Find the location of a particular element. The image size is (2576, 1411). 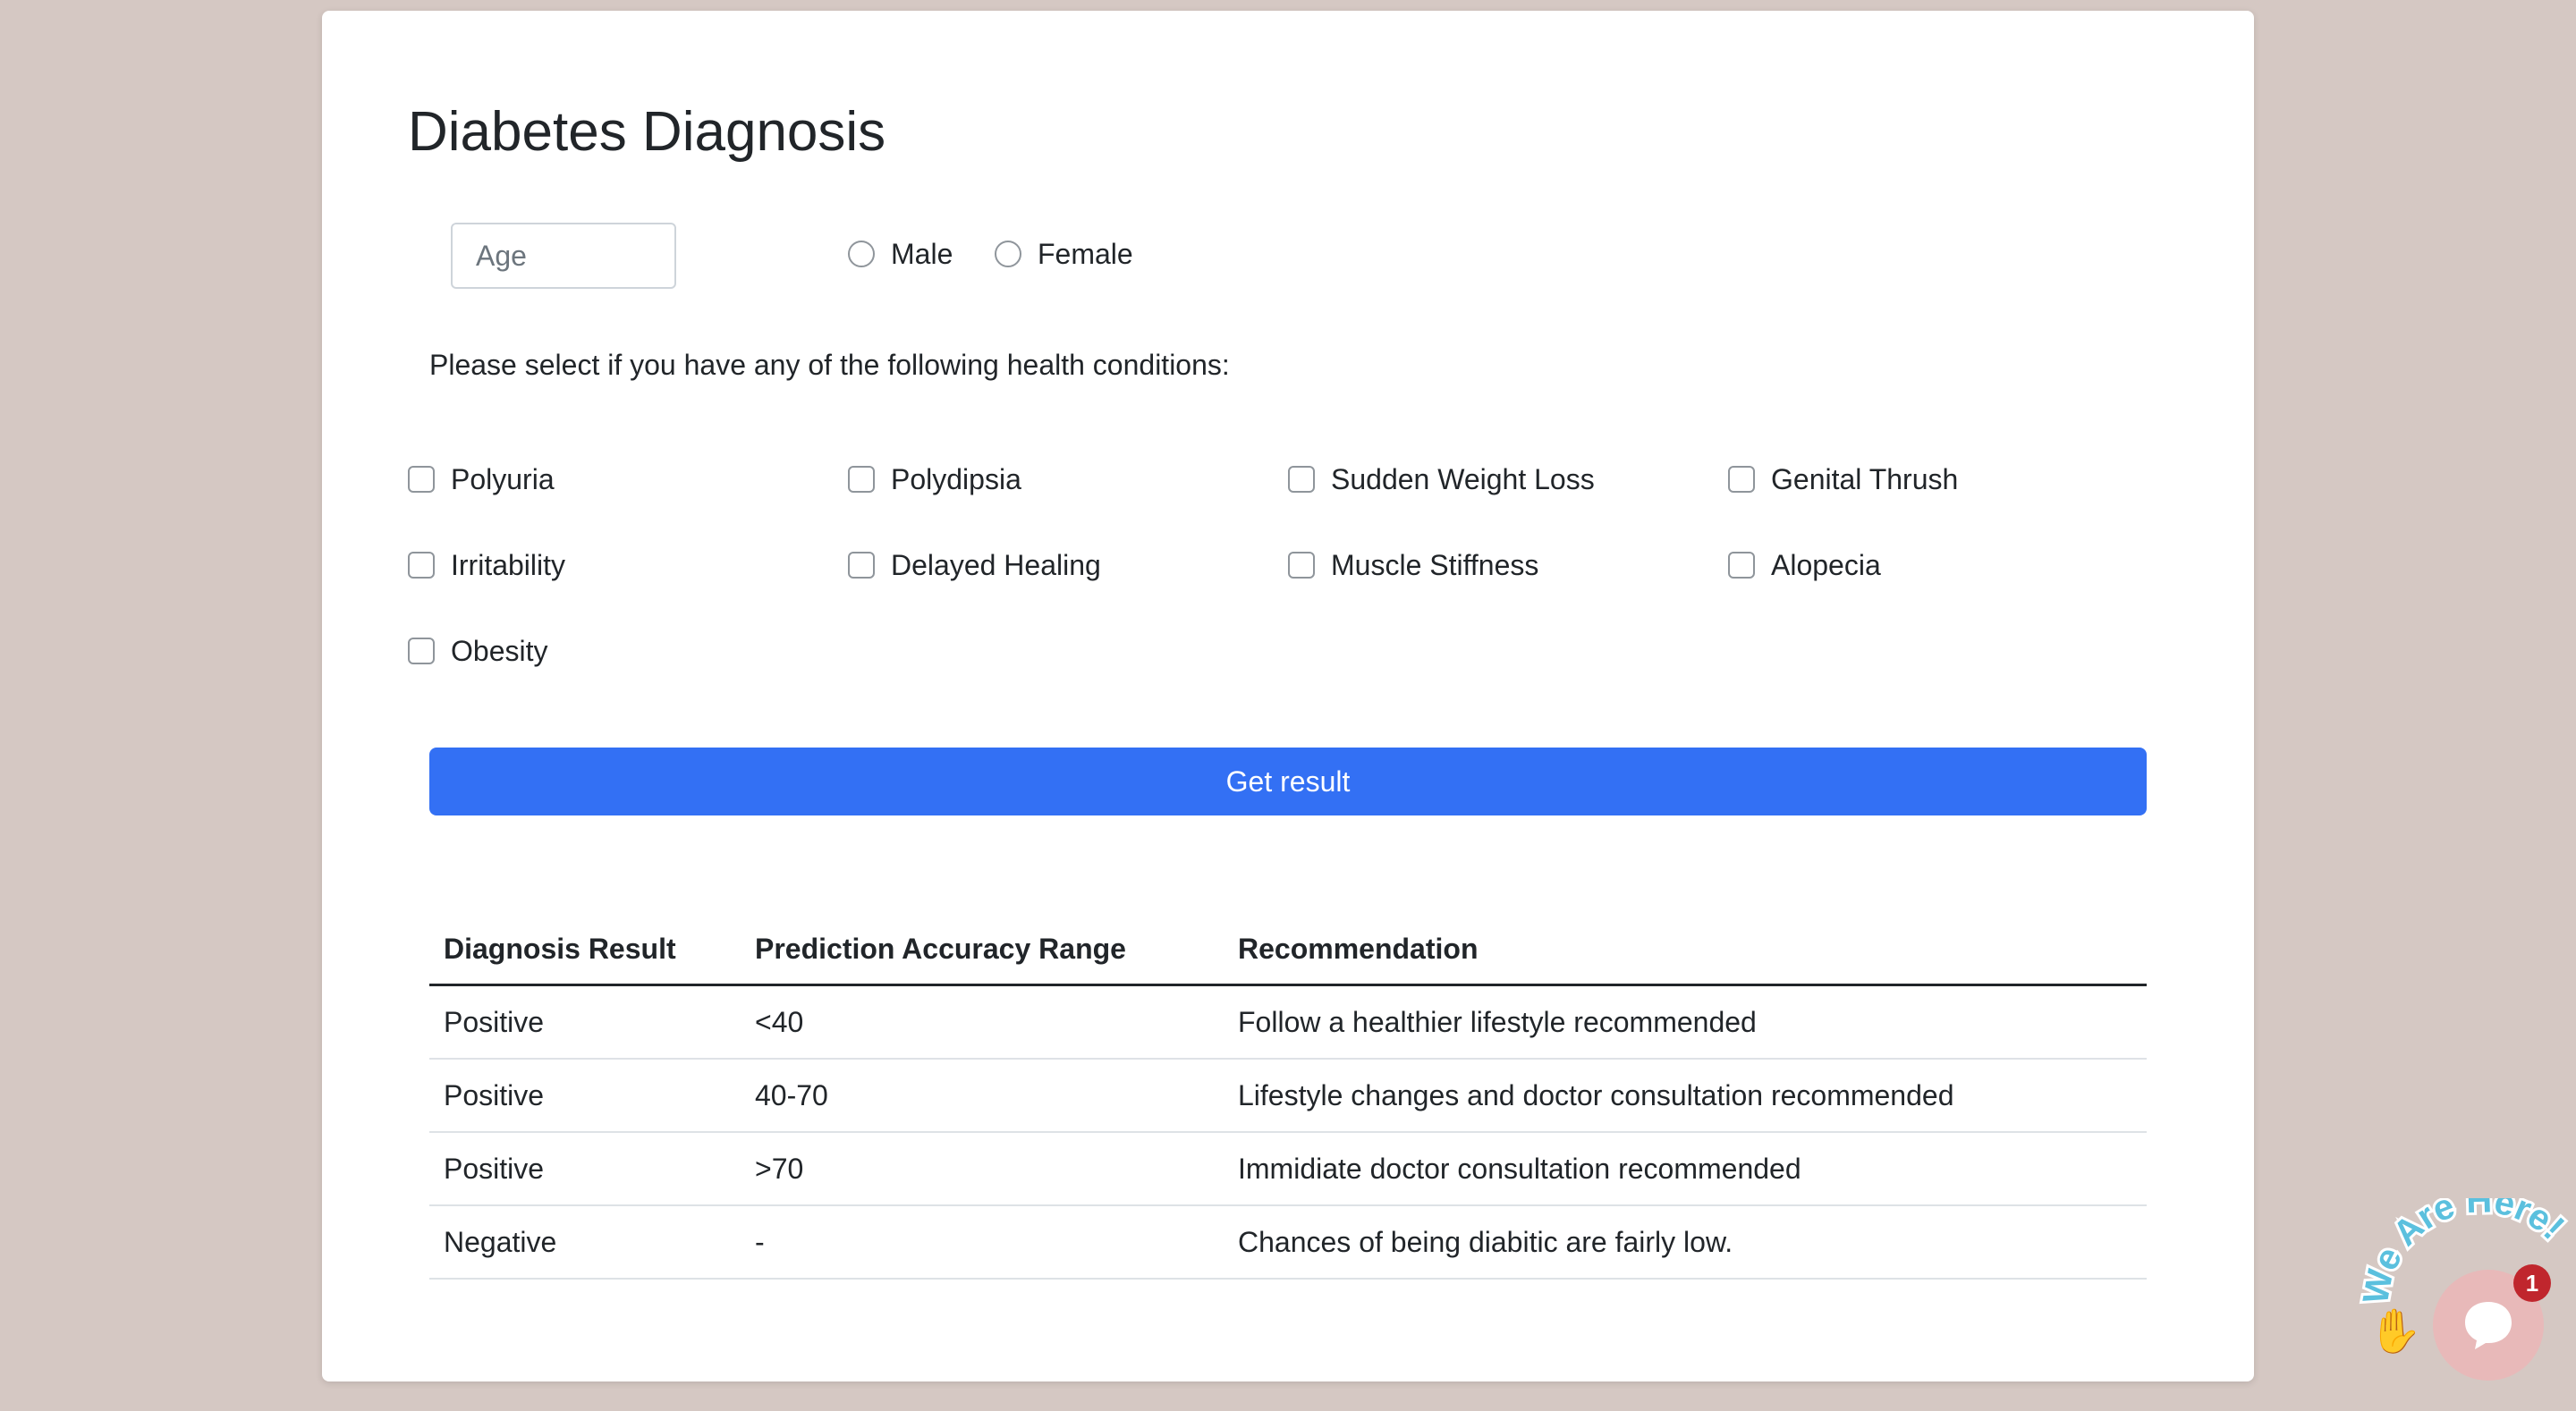

radio-label-male: Male is located at coordinates (922, 253).